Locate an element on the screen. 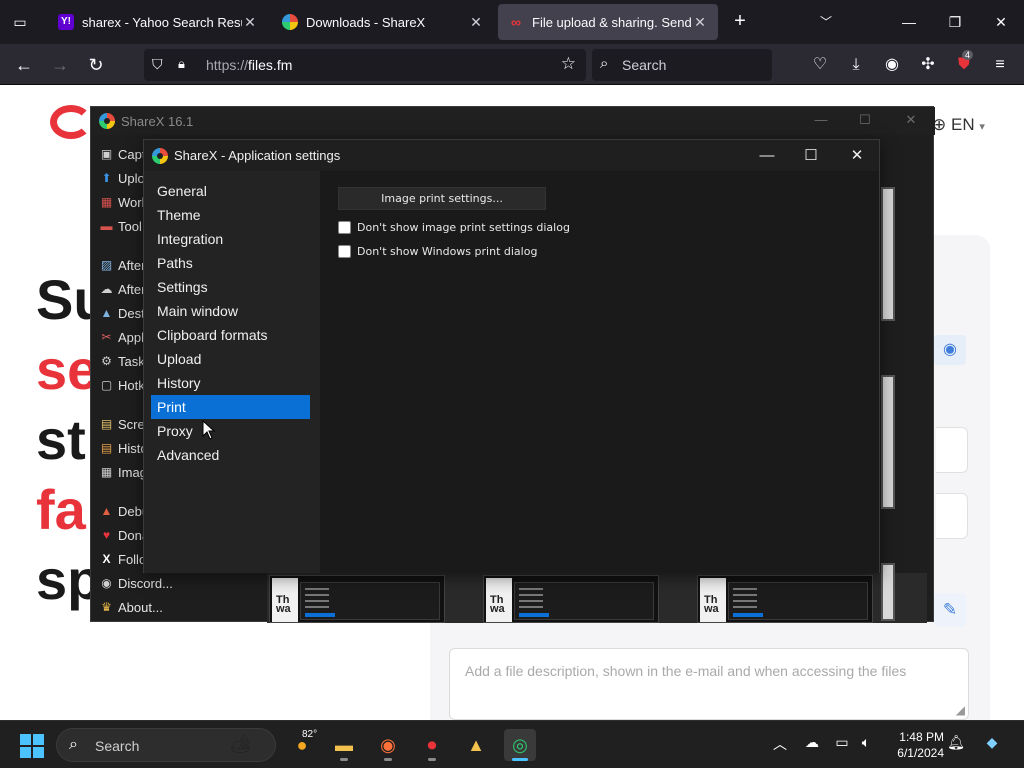  obs-record-icon: ⏺ is located at coordinates (432, 745).